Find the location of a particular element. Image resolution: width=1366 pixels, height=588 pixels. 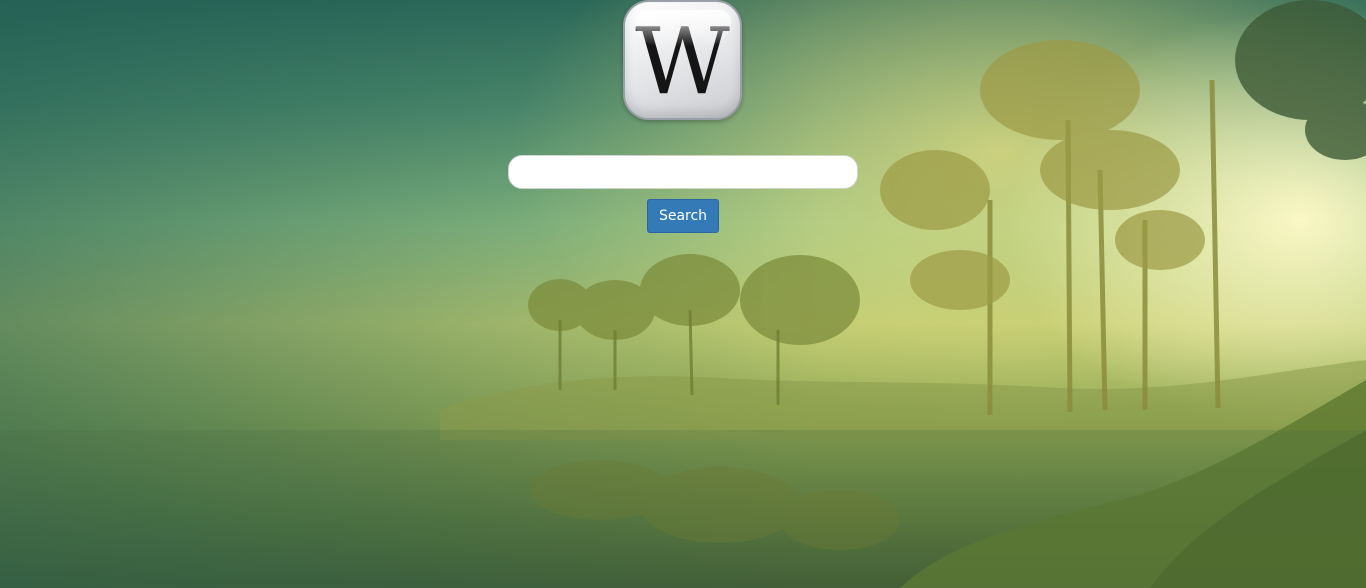

search-button: Search is located at coordinates (683, 216).